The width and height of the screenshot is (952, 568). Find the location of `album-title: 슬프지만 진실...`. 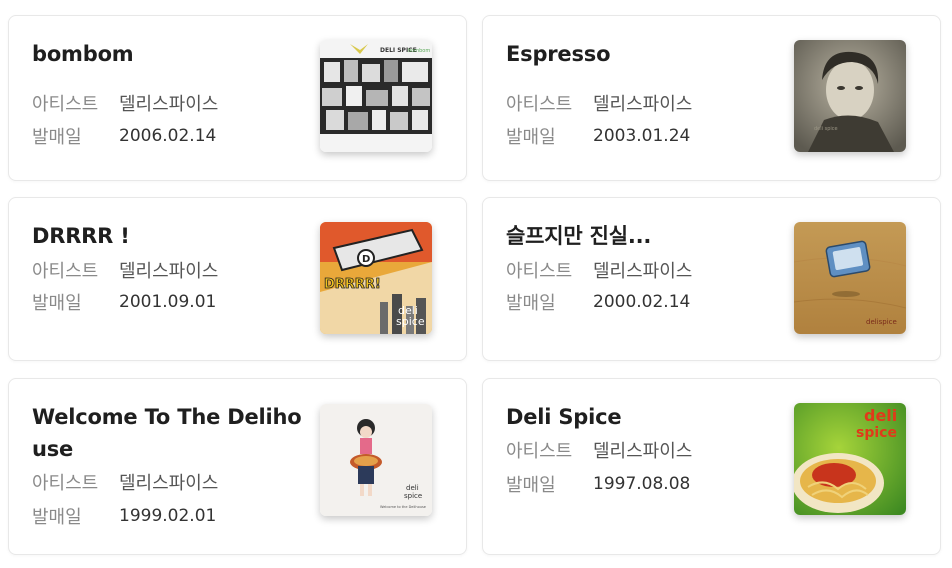

album-title: 슬프지만 진실... is located at coordinates (578, 236).